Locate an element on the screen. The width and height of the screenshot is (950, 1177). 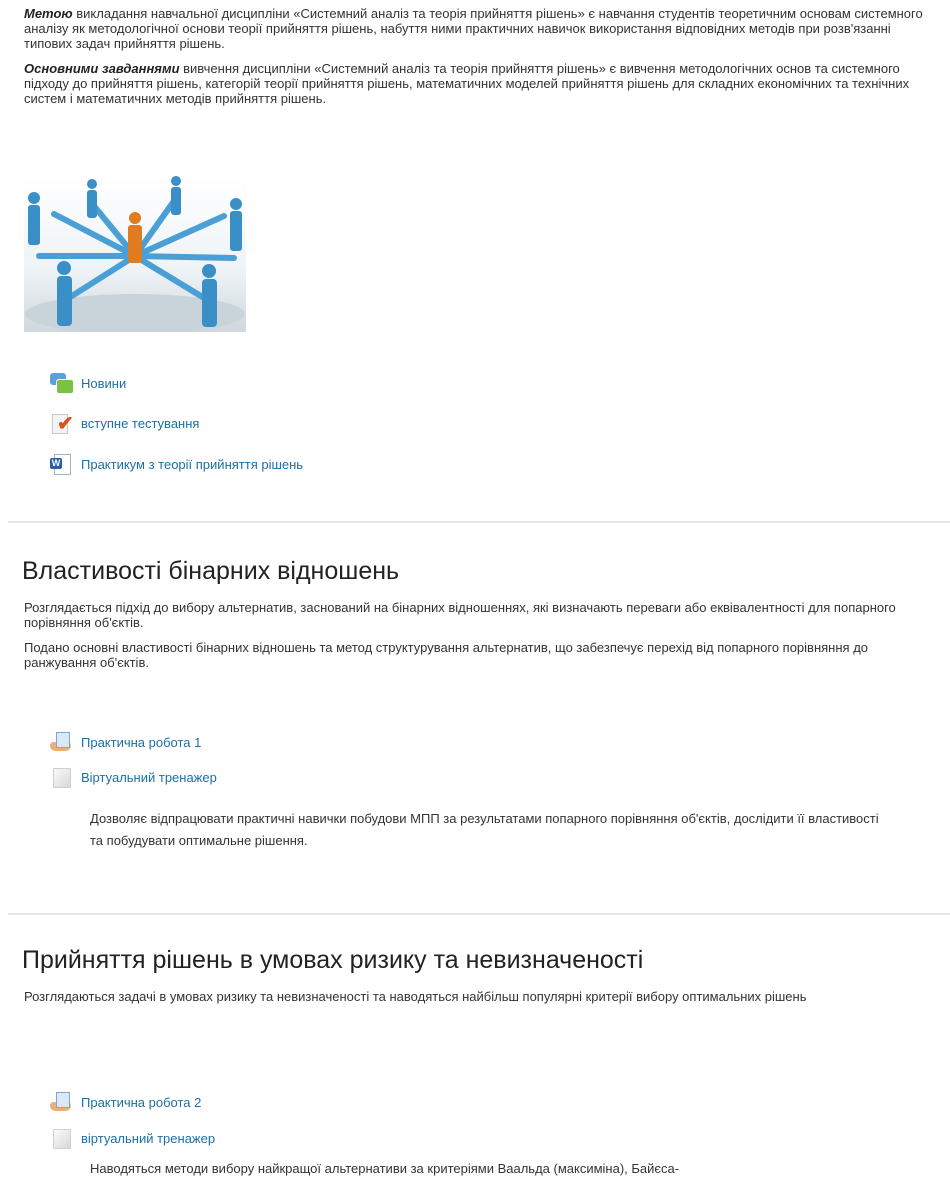
activity-news: Новини is located at coordinates (88, 383).